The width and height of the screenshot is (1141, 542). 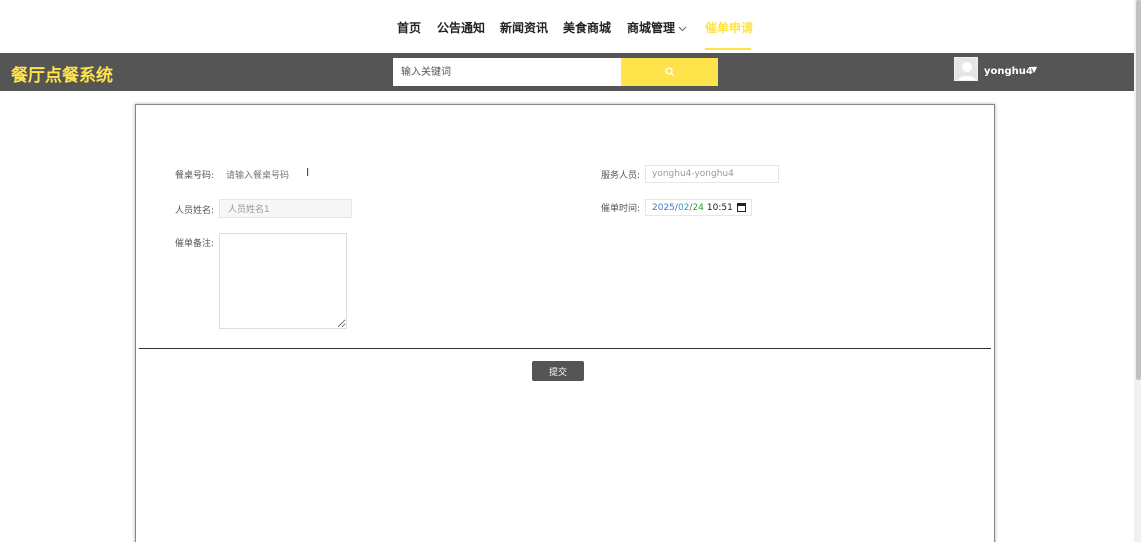 I want to click on avatar, so click(x=966, y=69).